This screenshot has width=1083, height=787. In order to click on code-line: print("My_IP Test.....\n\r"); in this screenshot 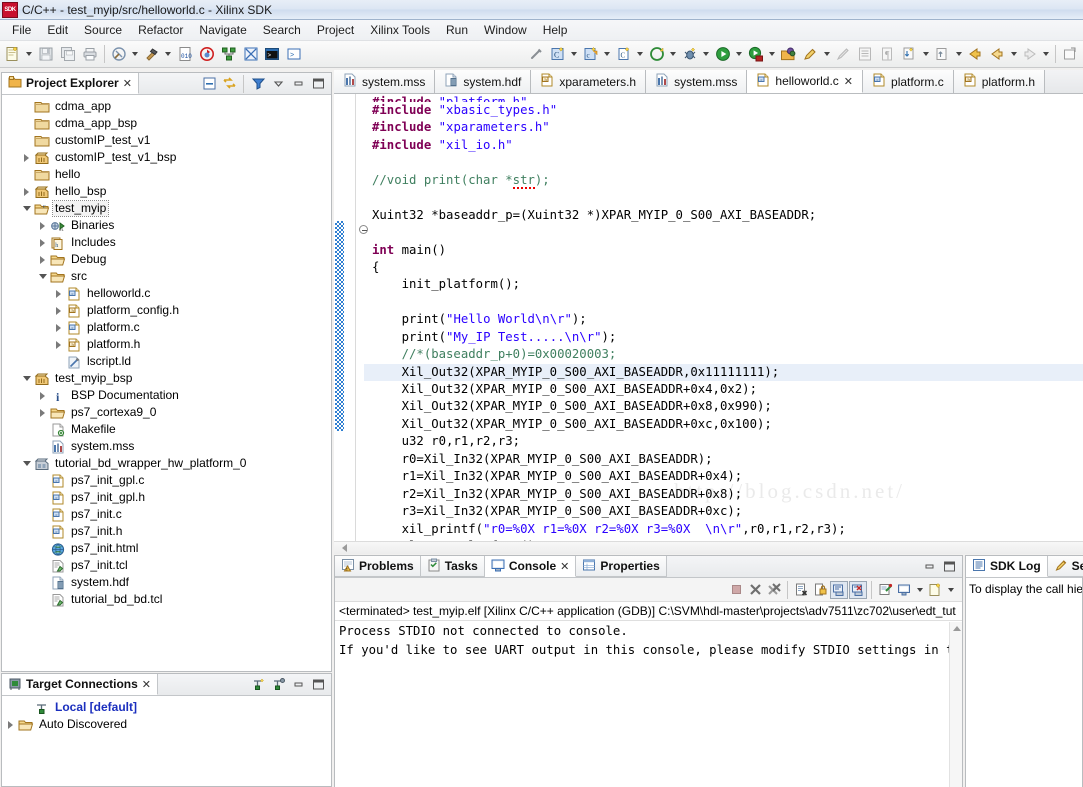, I will do `click(723, 337)`.